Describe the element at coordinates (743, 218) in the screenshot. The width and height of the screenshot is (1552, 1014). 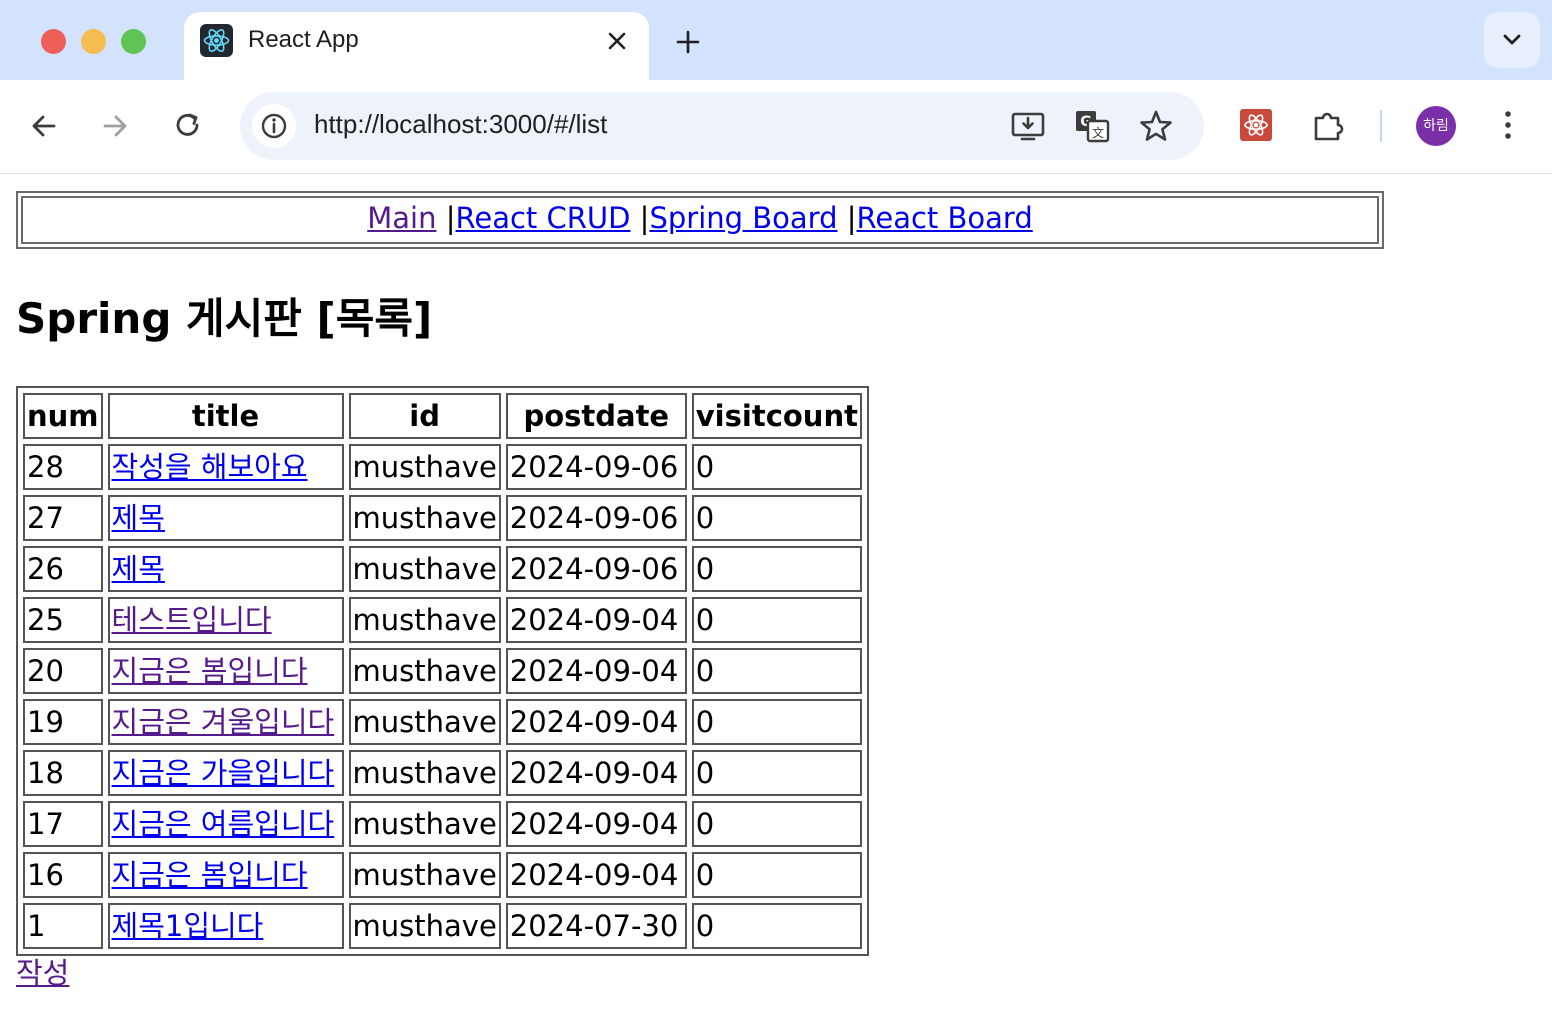
I see `nav-link-spring-board: Spring Board` at that location.